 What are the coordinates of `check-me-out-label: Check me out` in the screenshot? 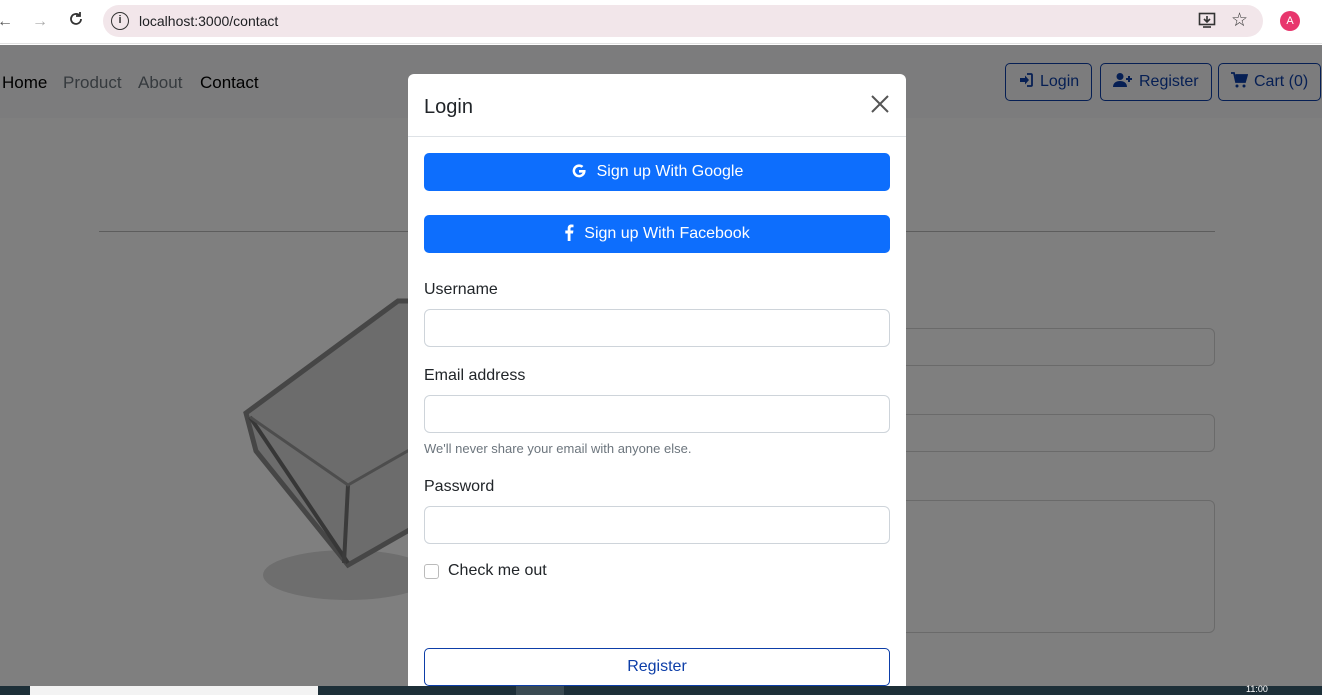 It's located at (497, 571).